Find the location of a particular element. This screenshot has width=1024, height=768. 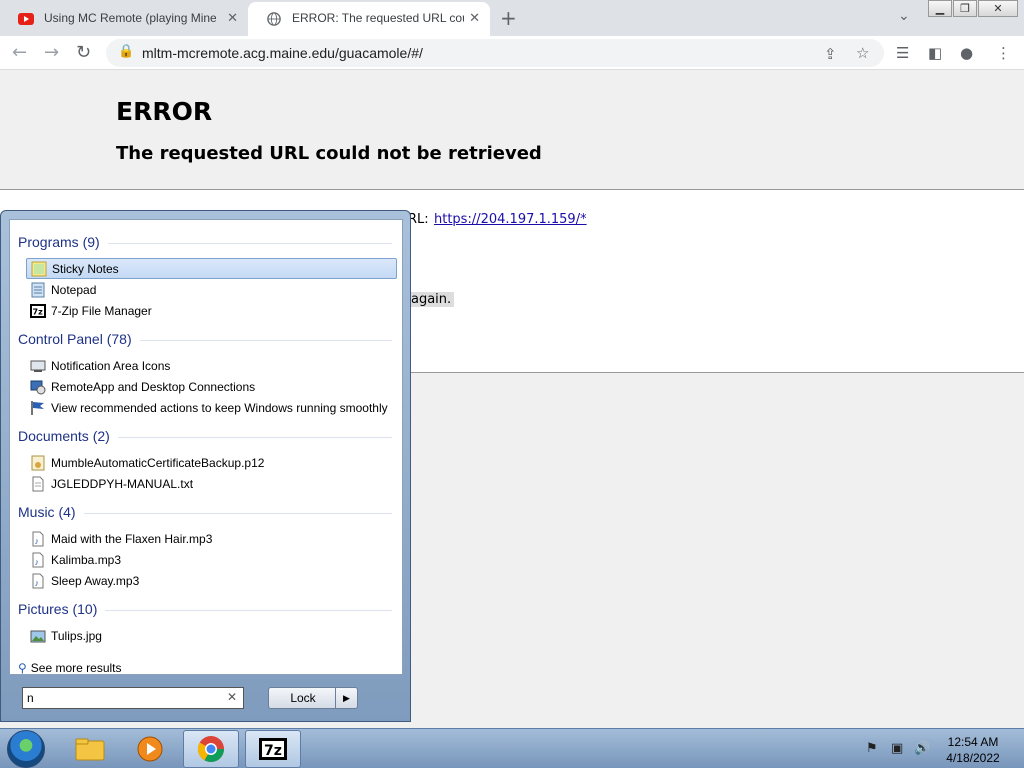

search-result-label: Sleep Away.mp3 is located at coordinates (95, 580).